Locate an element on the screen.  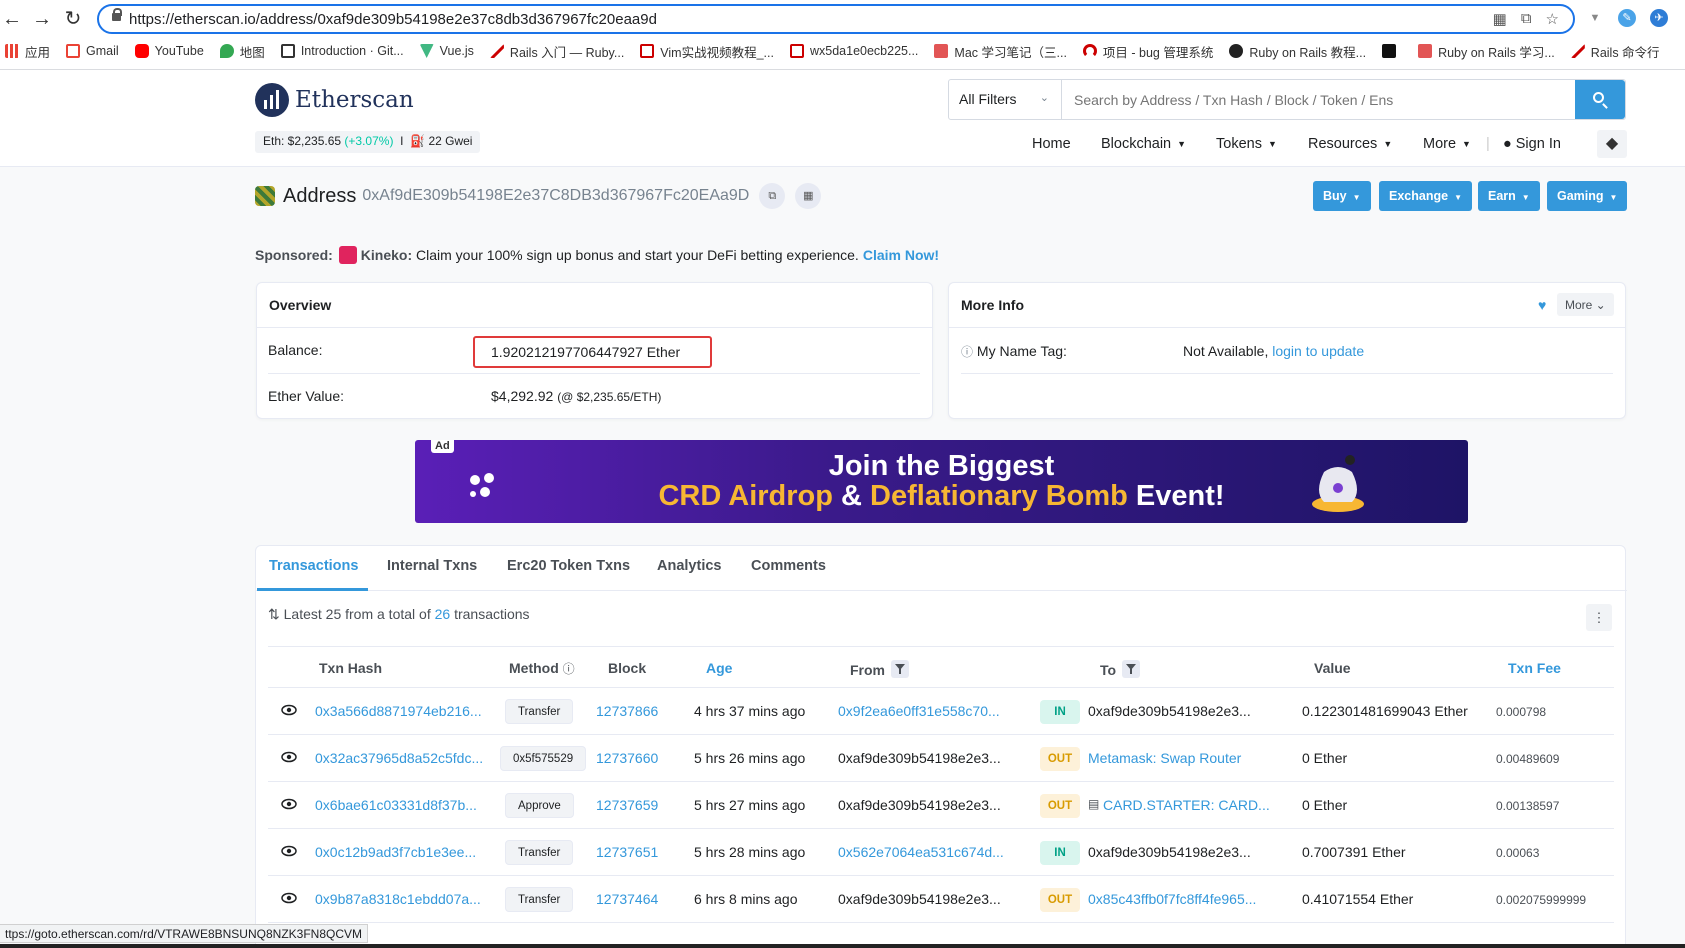
bookmark-n is located at coordinates (1392, 51).